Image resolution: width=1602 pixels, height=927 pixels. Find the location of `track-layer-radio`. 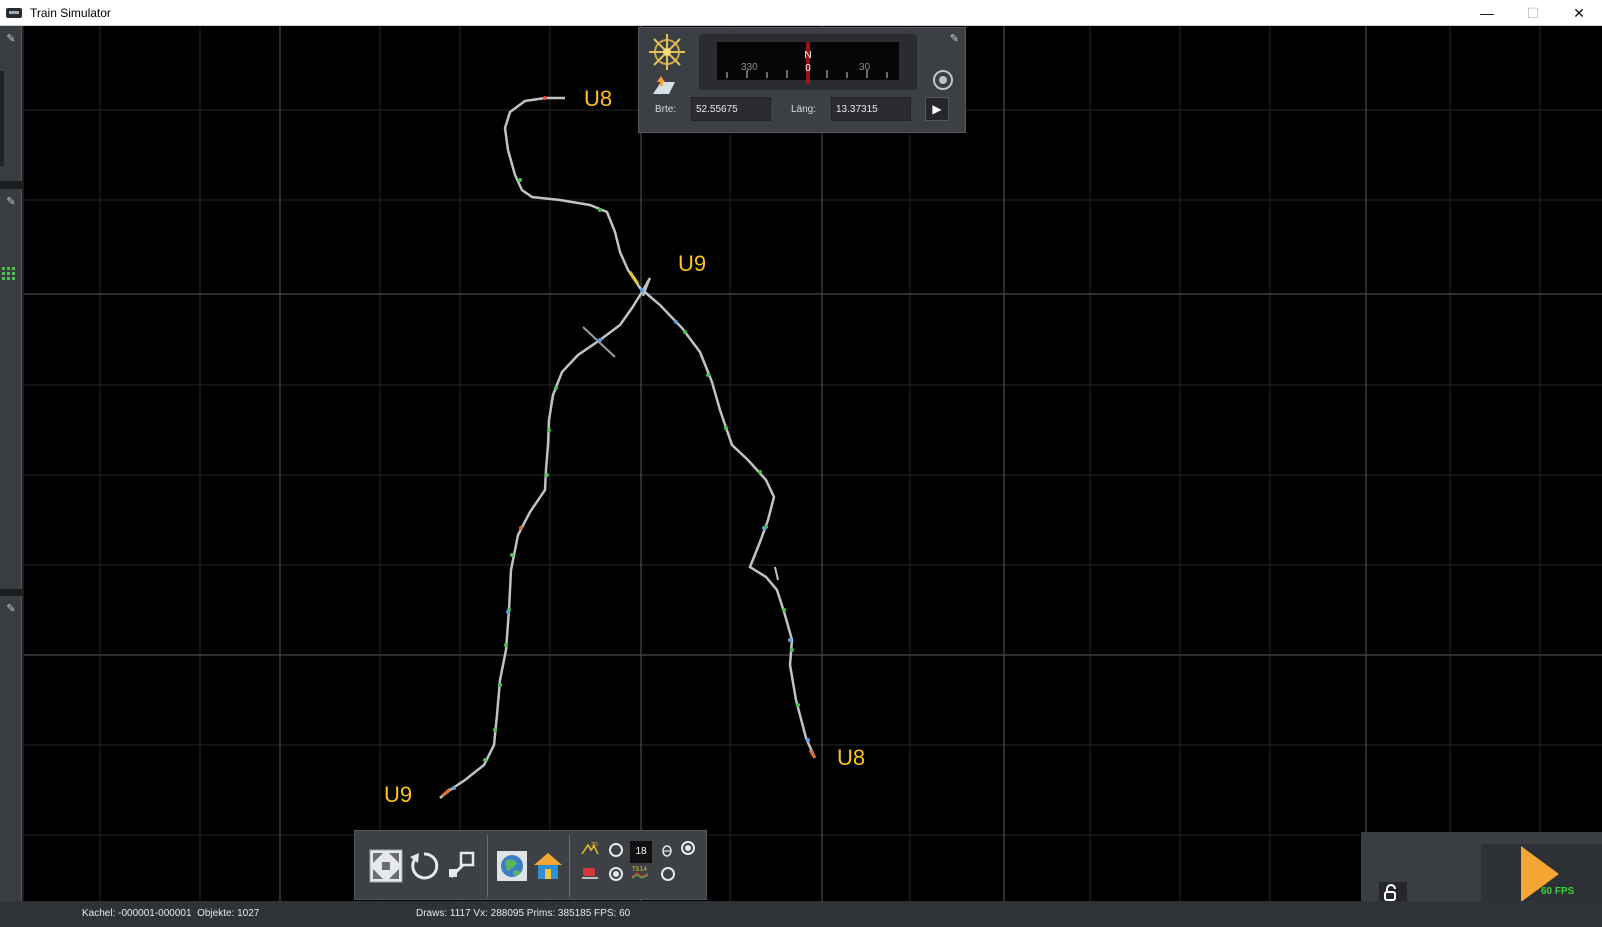

track-layer-radio is located at coordinates (616, 874).